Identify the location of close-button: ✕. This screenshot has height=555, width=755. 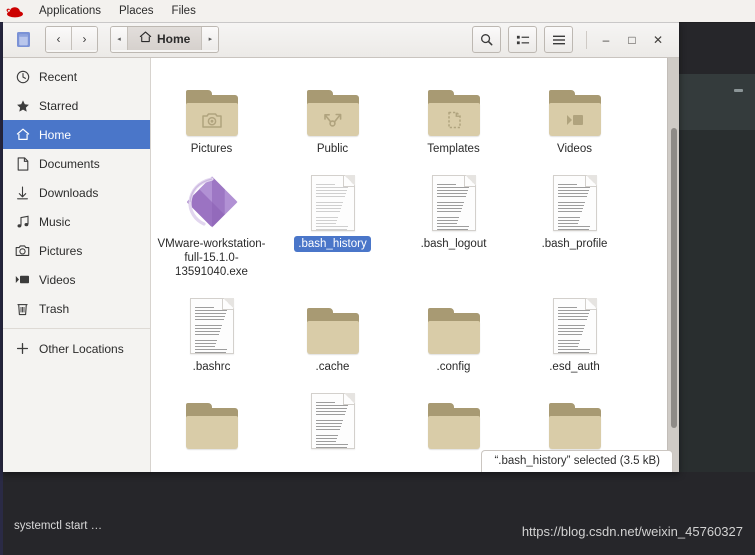
(658, 40).